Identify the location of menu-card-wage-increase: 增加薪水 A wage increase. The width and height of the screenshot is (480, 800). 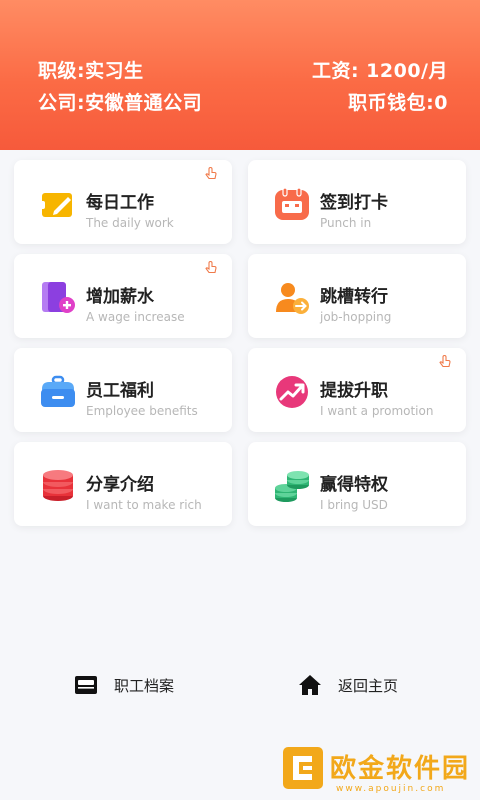
(123, 296).